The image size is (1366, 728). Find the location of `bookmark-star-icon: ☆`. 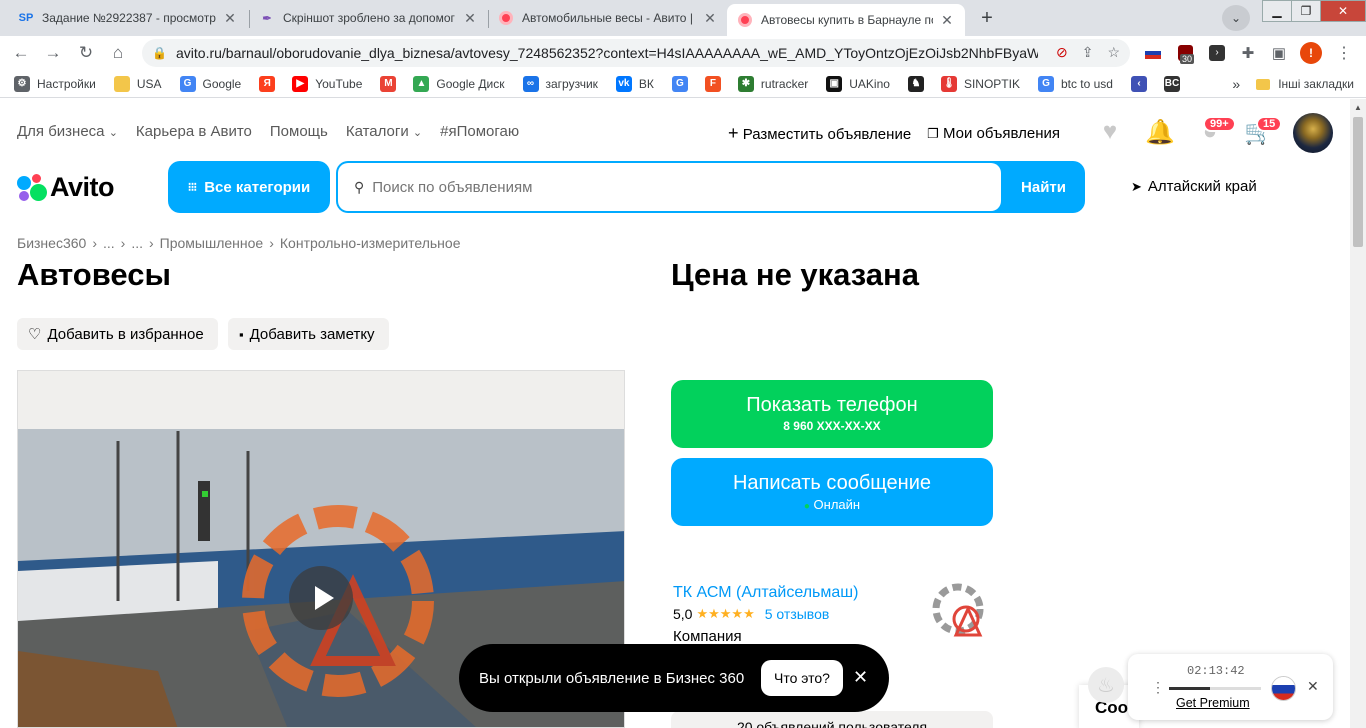

bookmark-star-icon: ☆ is located at coordinates (1113, 52).